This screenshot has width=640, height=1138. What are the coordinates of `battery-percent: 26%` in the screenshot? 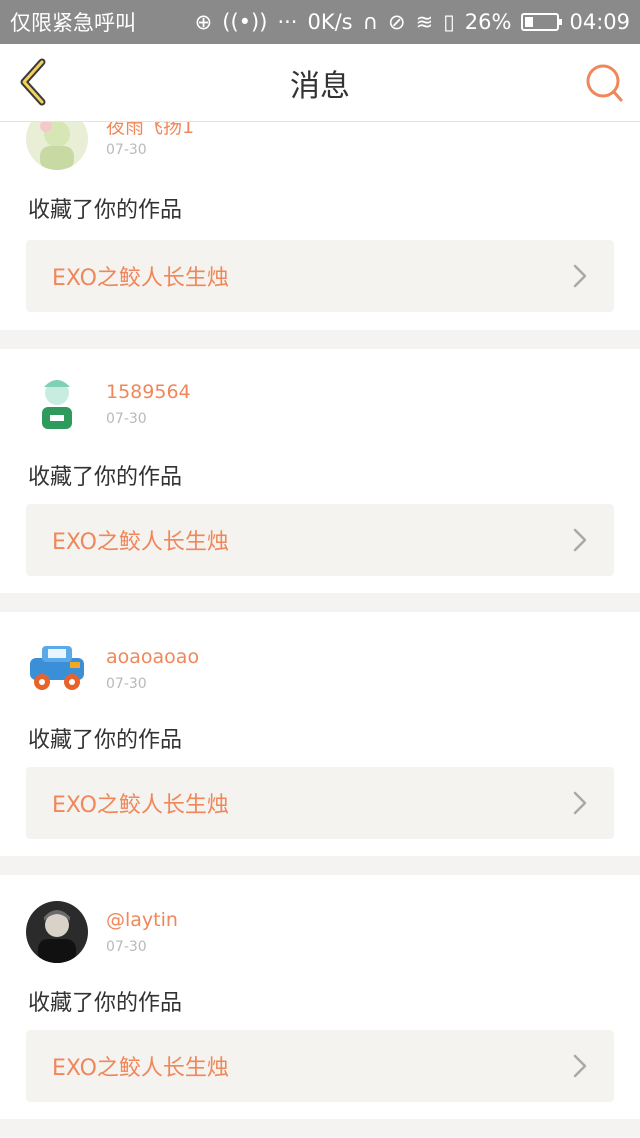 It's located at (488, 22).